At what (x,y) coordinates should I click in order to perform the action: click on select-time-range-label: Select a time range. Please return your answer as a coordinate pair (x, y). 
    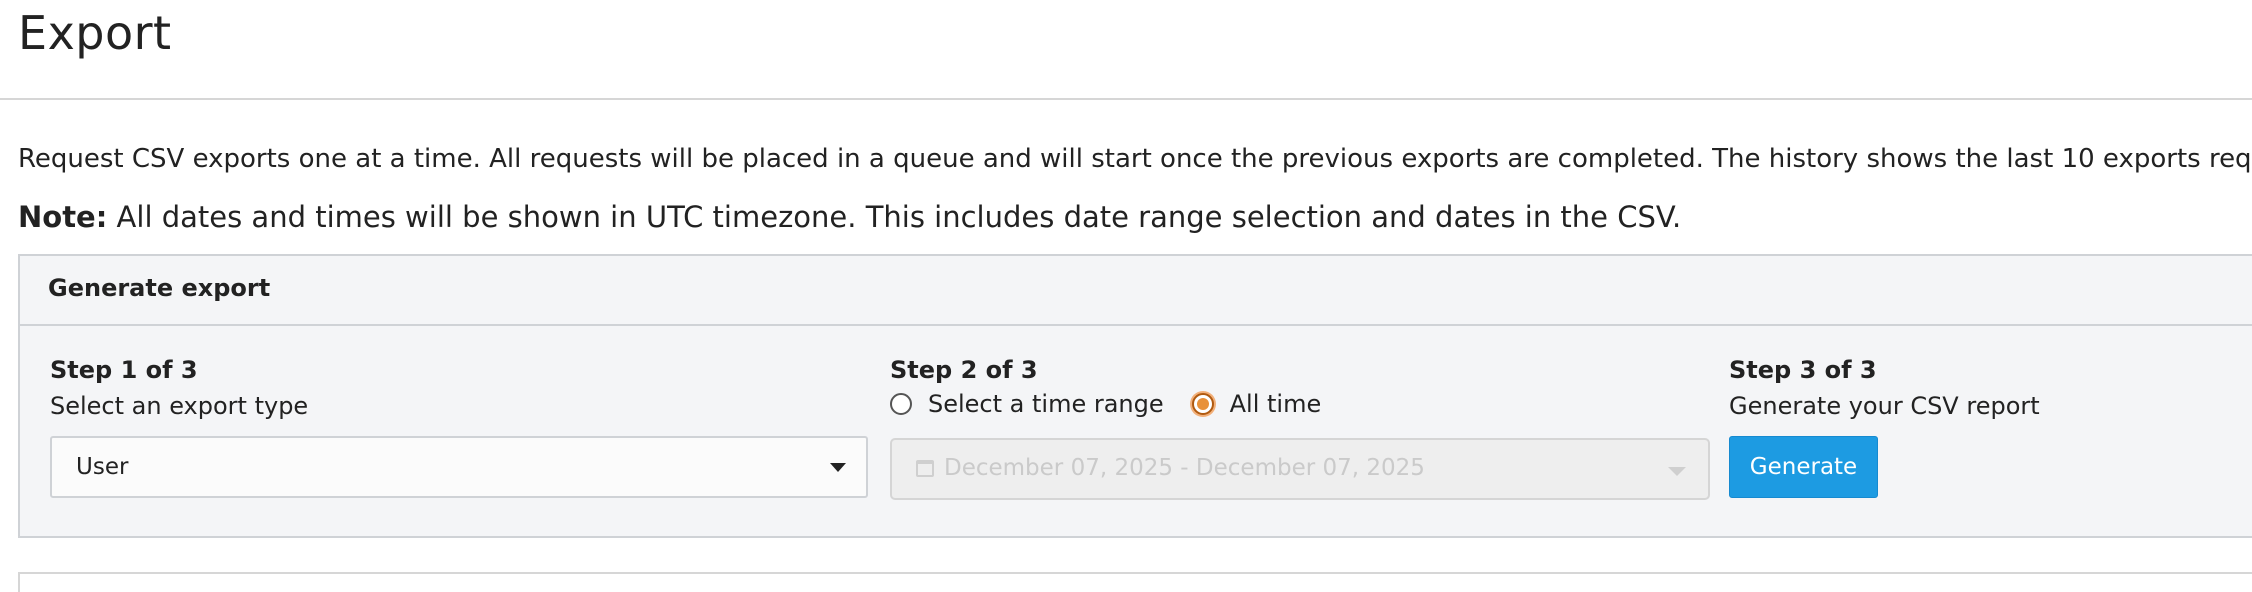
    Looking at the image, I should click on (1046, 404).